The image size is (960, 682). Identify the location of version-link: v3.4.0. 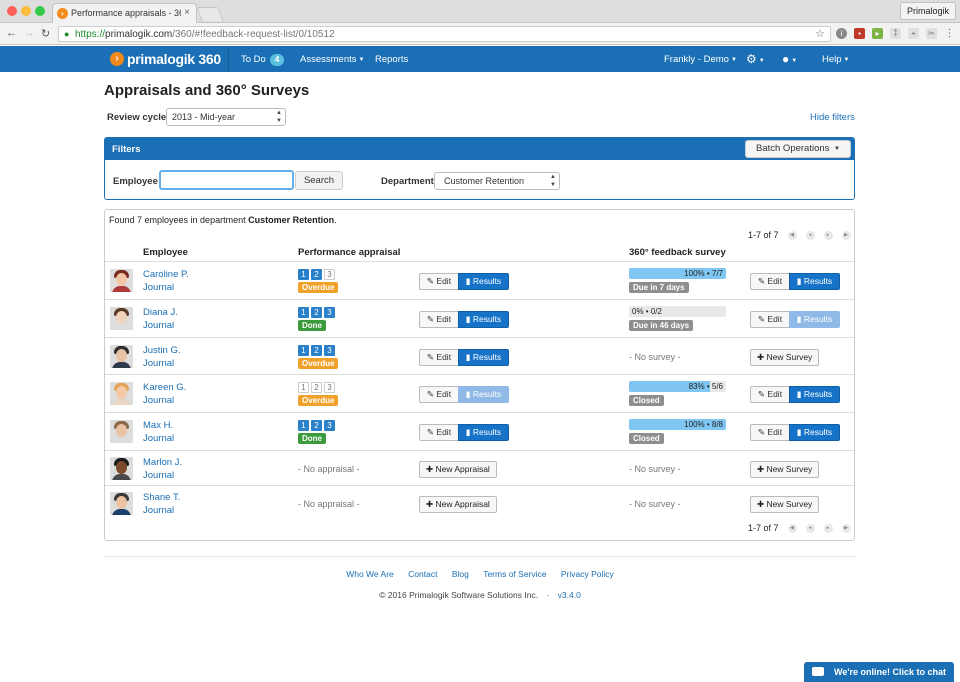
(569, 595).